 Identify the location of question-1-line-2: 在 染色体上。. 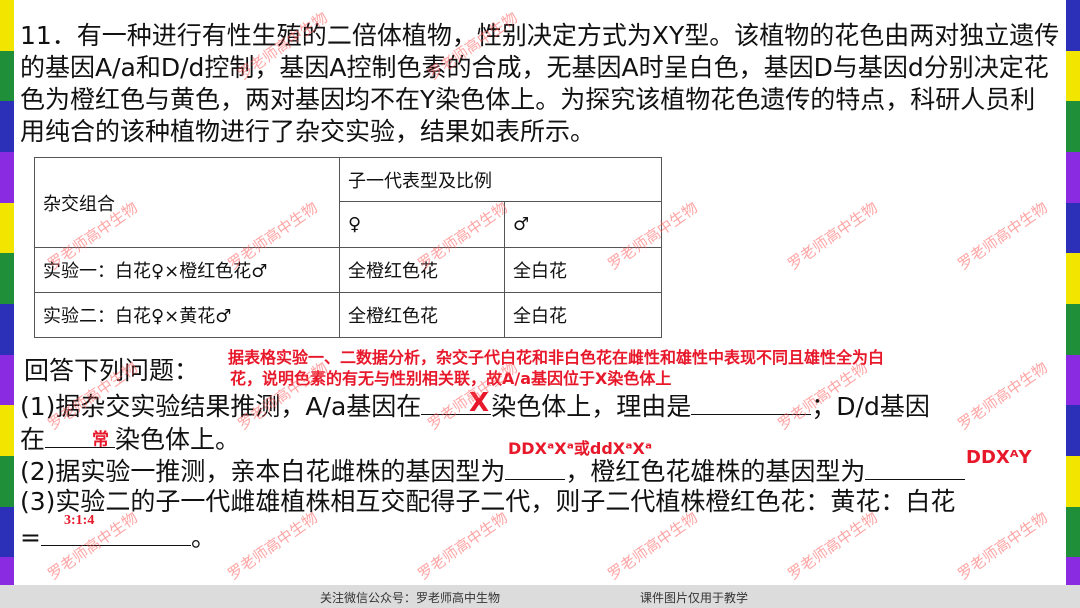
(130, 438).